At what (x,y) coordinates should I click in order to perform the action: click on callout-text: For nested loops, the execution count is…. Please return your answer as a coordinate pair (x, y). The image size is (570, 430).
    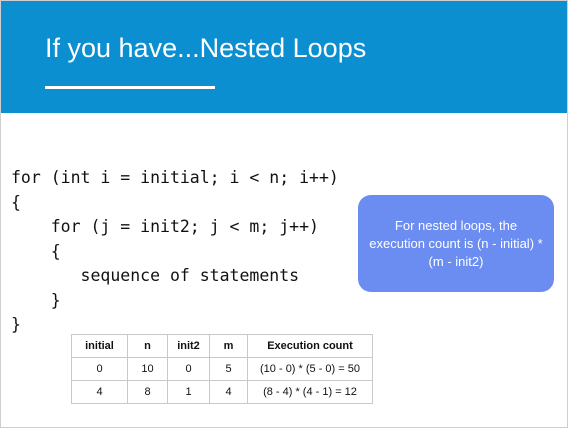
    Looking at the image, I should click on (456, 243).